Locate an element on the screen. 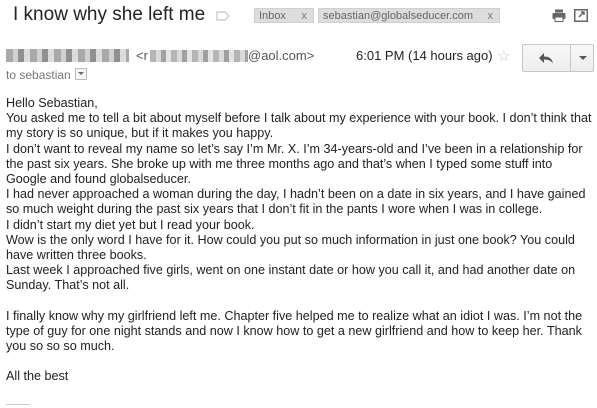  sender-email-prefix: <r is located at coordinates (142, 55).